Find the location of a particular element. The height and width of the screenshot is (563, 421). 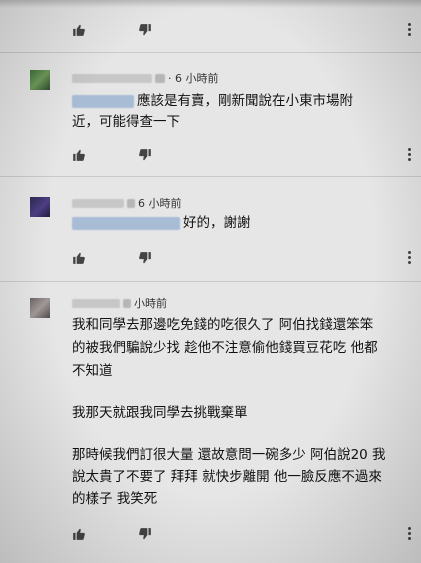

comment-meta: · 6 小時前 is located at coordinates (145, 78).